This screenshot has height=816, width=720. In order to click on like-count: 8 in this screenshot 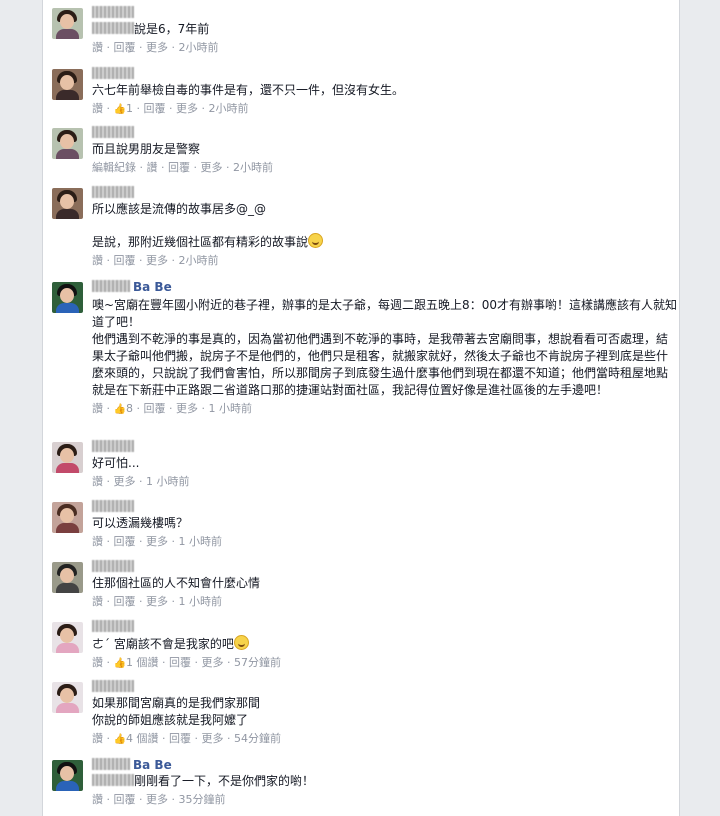, I will do `click(129, 408)`.